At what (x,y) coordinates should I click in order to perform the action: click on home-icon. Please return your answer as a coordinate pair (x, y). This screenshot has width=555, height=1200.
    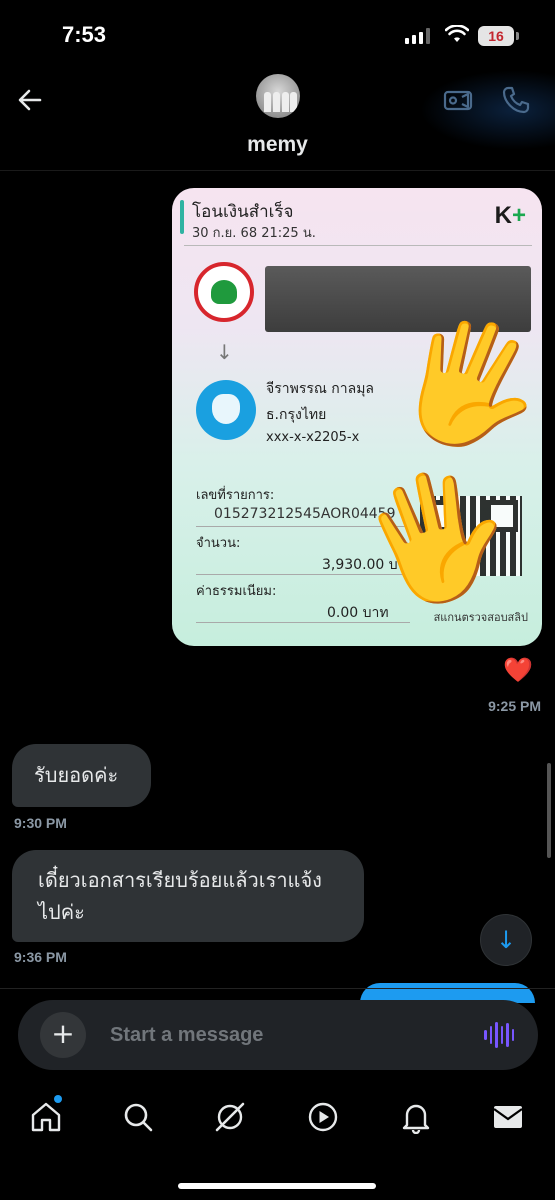
    Looking at the image, I should click on (46, 1117).